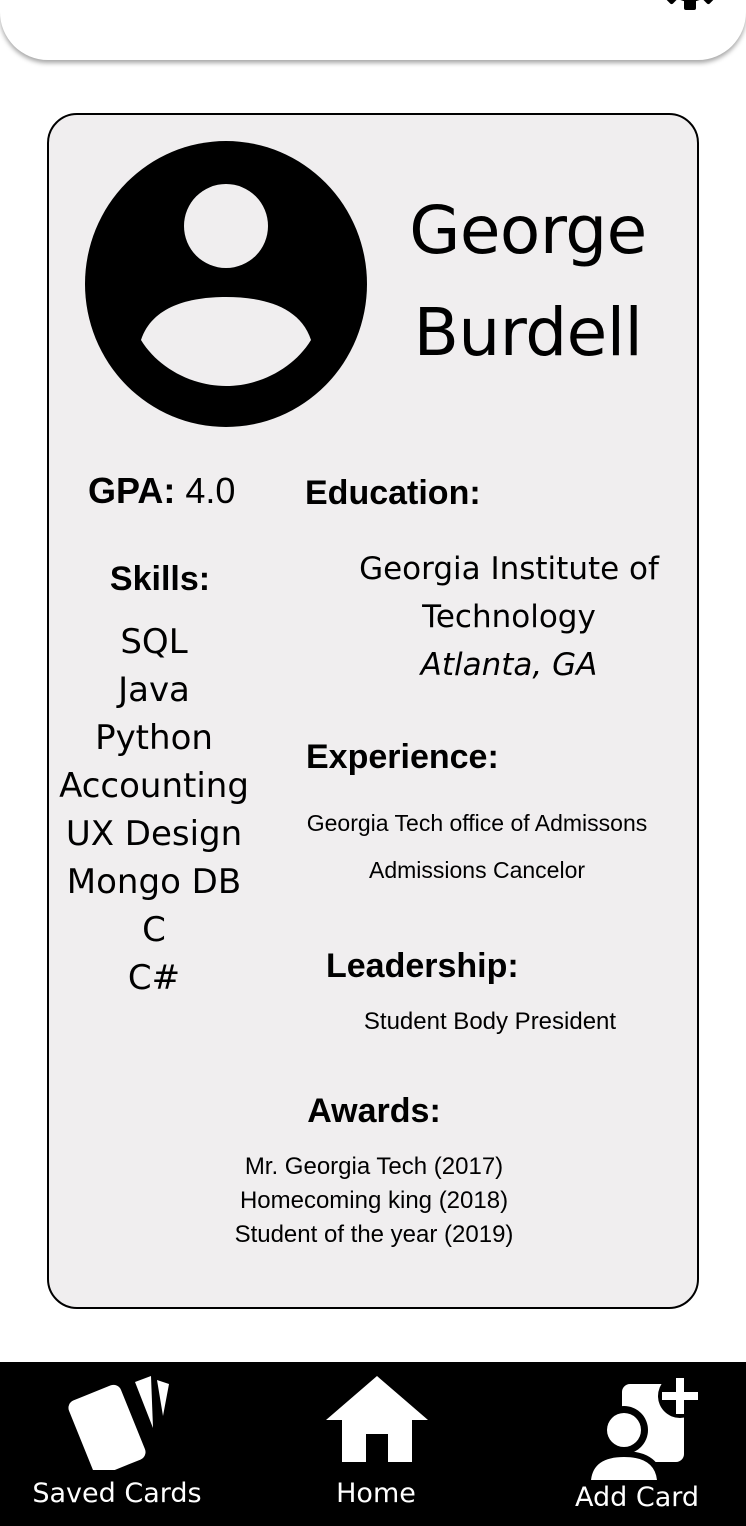 The height and width of the screenshot is (1526, 746). What do you see at coordinates (210, 490) in the screenshot?
I see `gpa-value: 4.0` at bounding box center [210, 490].